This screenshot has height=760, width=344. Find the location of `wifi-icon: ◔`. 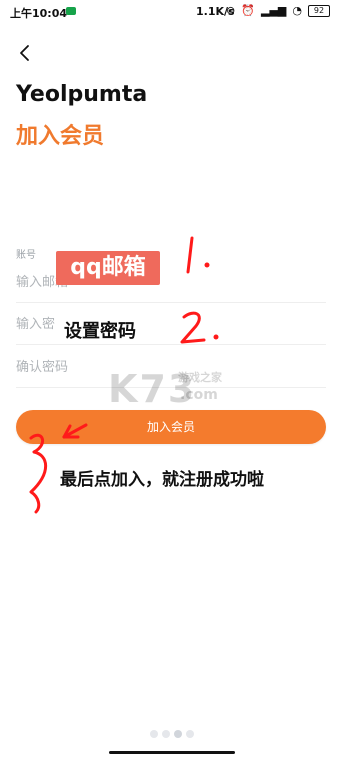

wifi-icon: ◔ is located at coordinates (297, 10).